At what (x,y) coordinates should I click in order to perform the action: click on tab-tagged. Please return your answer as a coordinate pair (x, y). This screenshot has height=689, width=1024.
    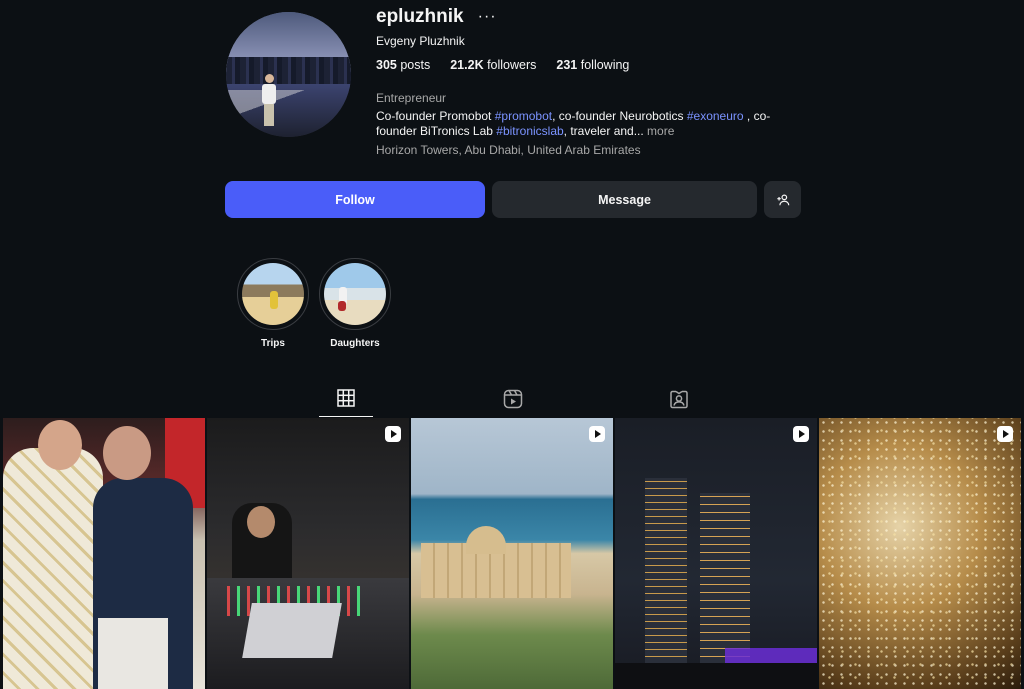
    Looking at the image, I should click on (679, 398).